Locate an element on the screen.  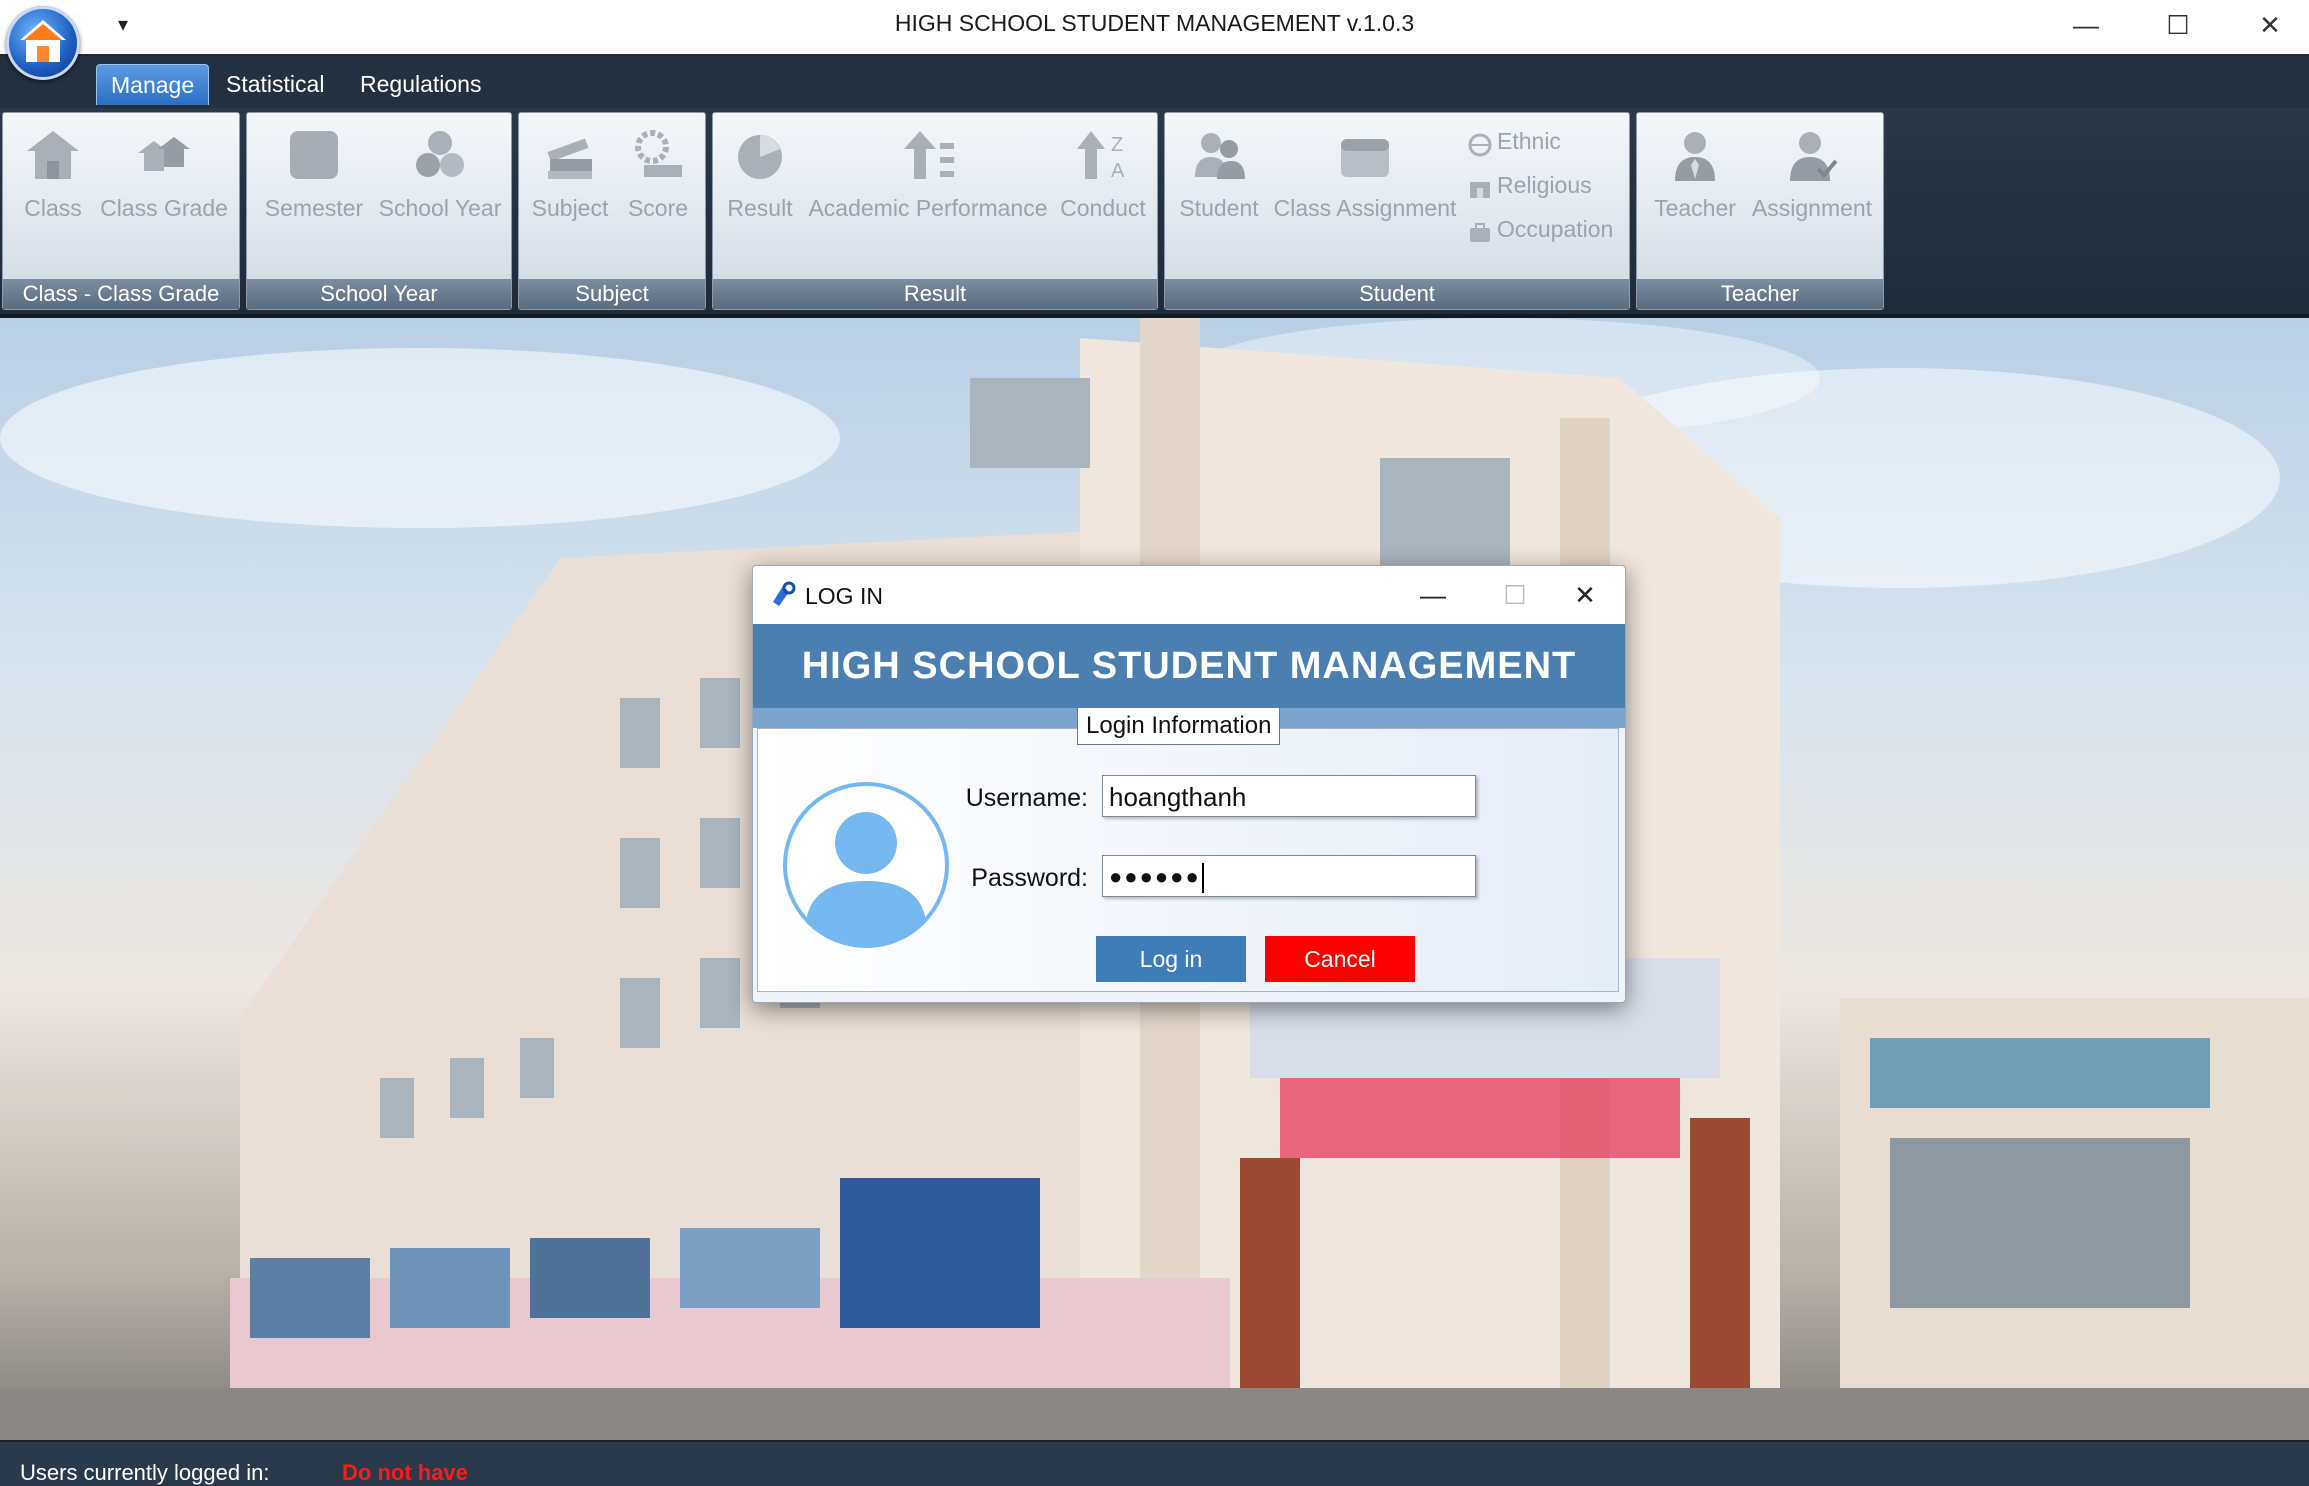
log-in-button: Log in is located at coordinates (1171, 959).